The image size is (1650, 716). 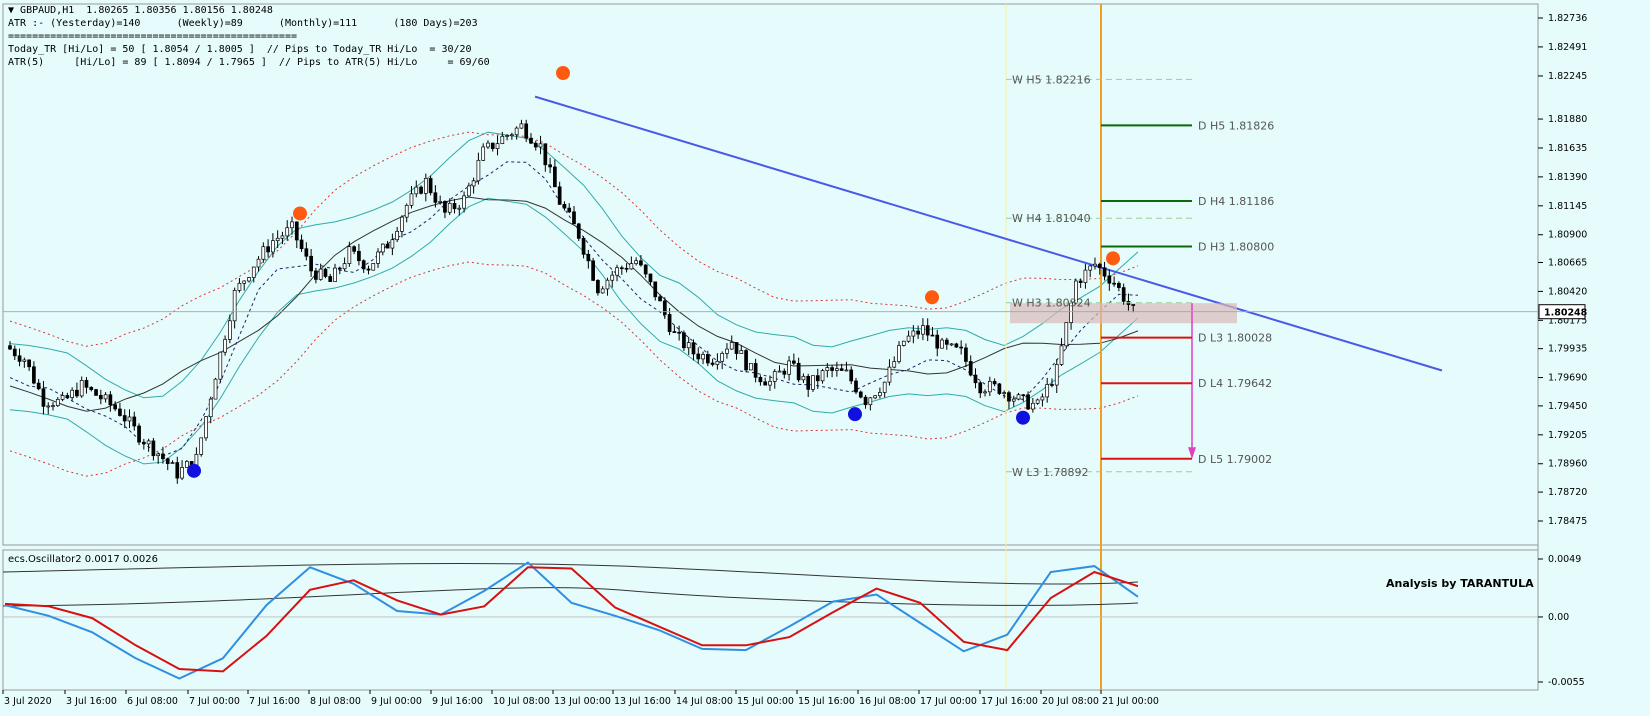 I want to click on collapse-triangle-icon: ▼, so click(x=14, y=10).